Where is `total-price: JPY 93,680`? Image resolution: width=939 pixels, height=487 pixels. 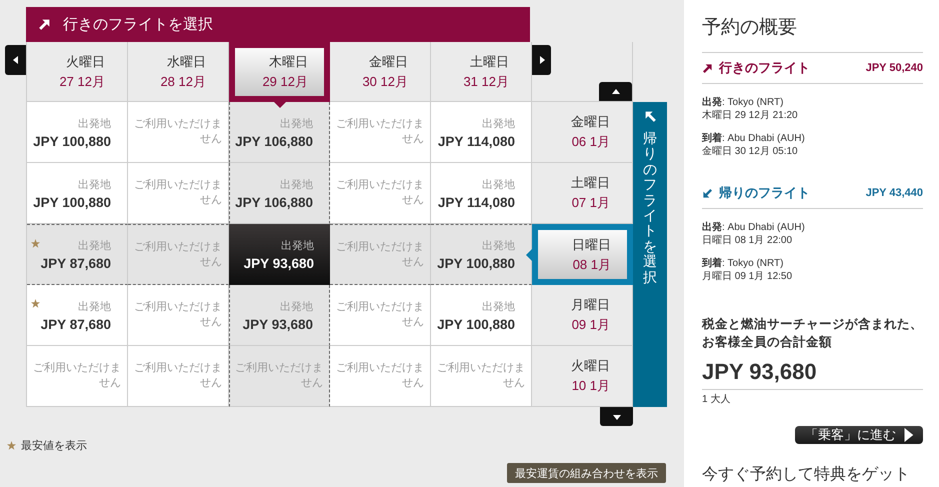 total-price: JPY 93,680 is located at coordinates (812, 374).